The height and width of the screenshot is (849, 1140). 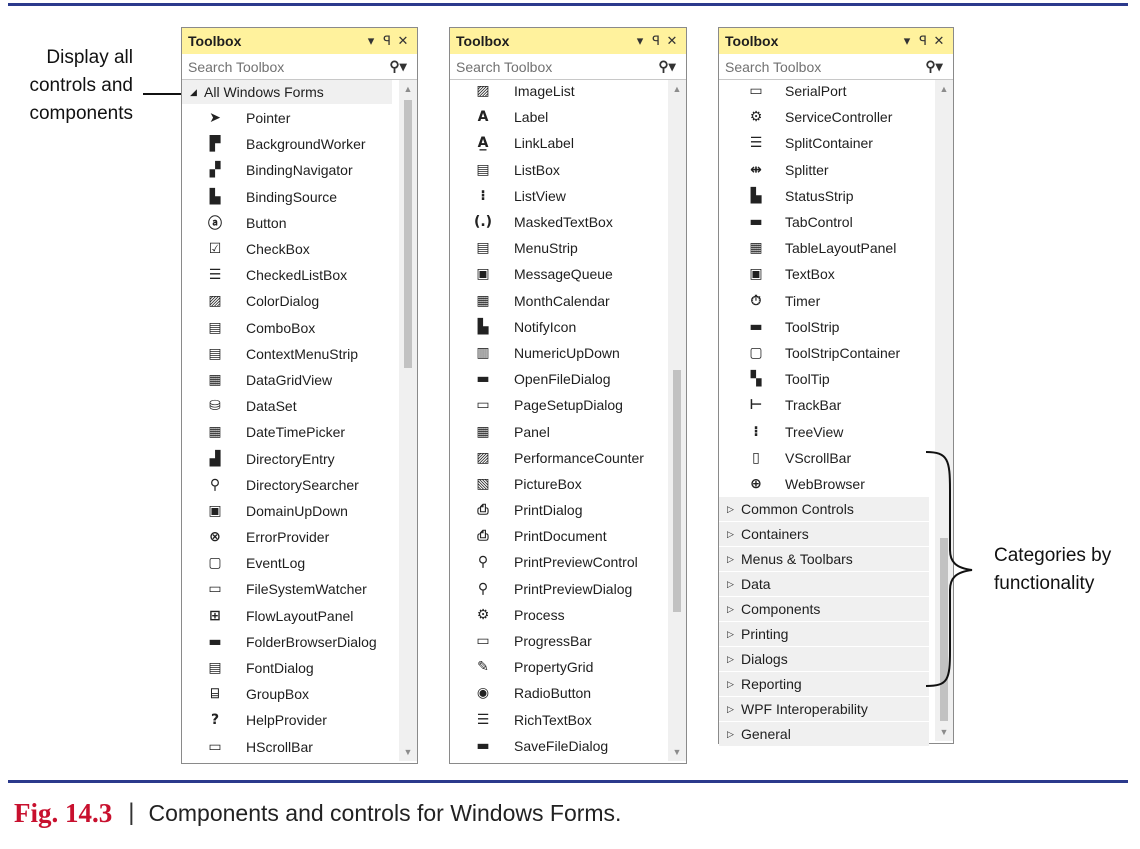 What do you see at coordinates (824, 484) in the screenshot?
I see `toolbox-item: ⊕ WebBrowser` at bounding box center [824, 484].